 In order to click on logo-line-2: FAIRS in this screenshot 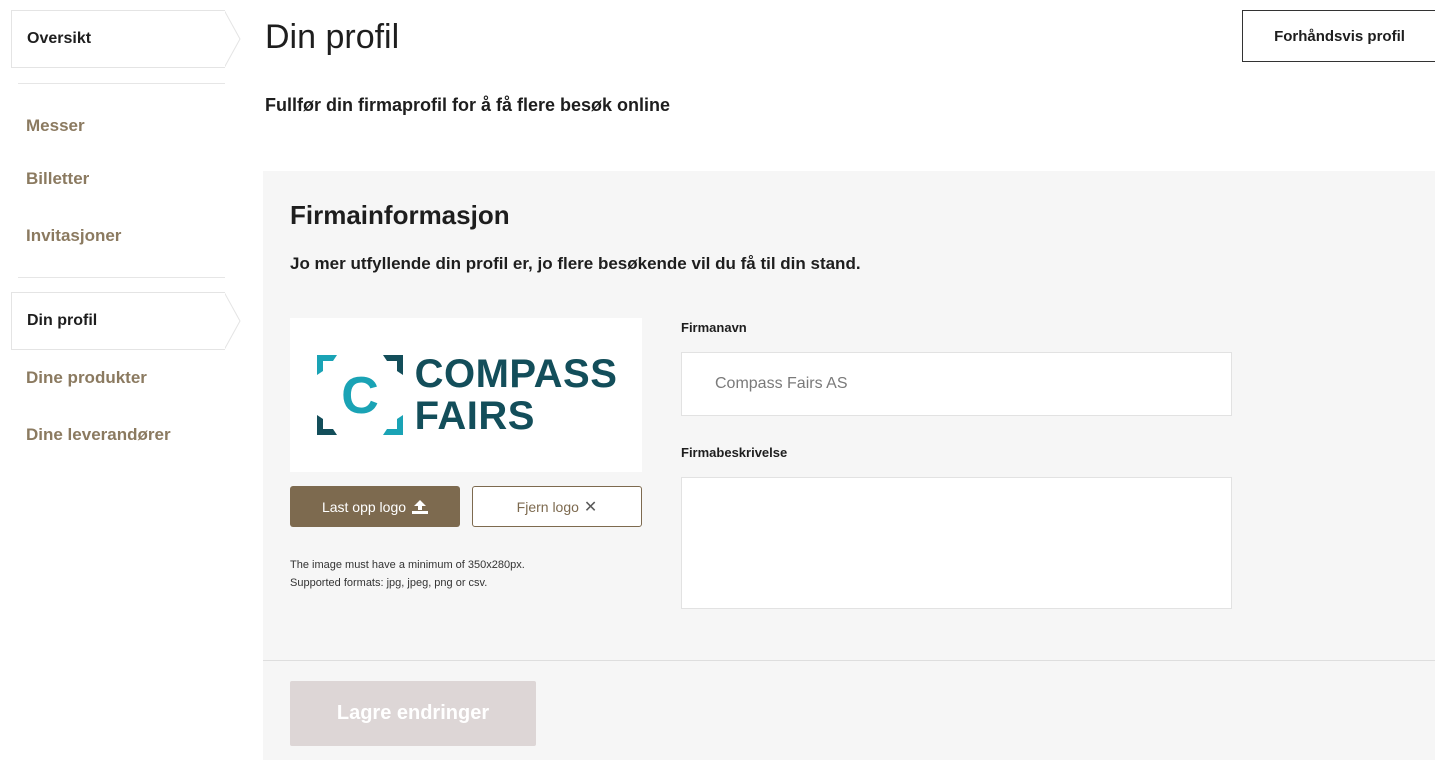, I will do `click(474, 416)`.